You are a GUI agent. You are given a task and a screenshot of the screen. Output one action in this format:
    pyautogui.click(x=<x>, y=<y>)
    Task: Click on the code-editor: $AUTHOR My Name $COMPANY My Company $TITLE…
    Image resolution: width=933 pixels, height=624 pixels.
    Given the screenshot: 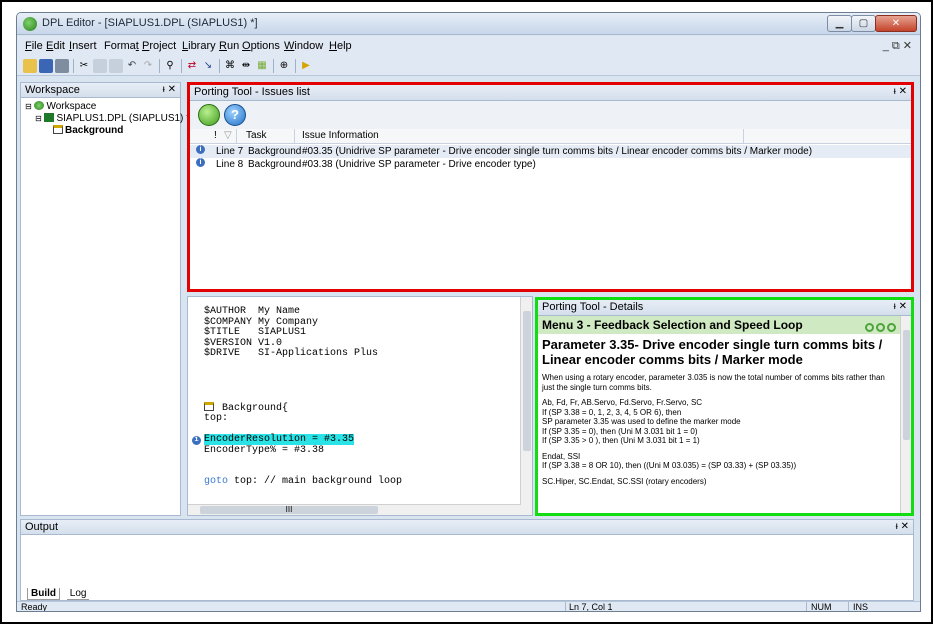 What is the action you would take?
    pyautogui.click(x=360, y=406)
    